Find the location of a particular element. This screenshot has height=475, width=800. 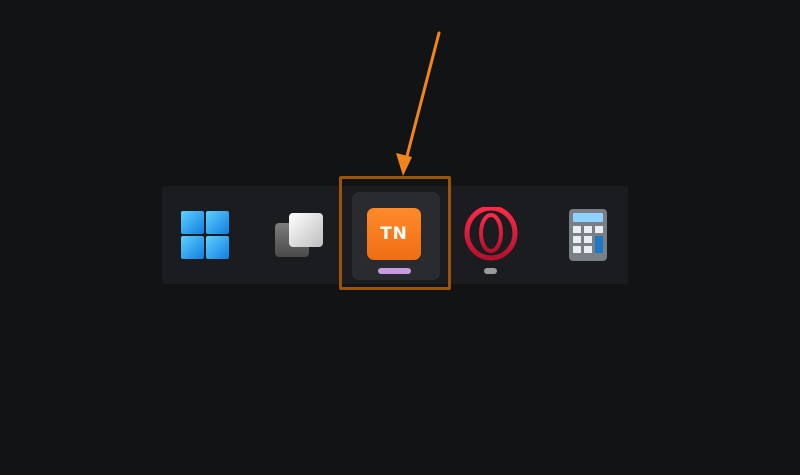

calculator-icon is located at coordinates (588, 235).